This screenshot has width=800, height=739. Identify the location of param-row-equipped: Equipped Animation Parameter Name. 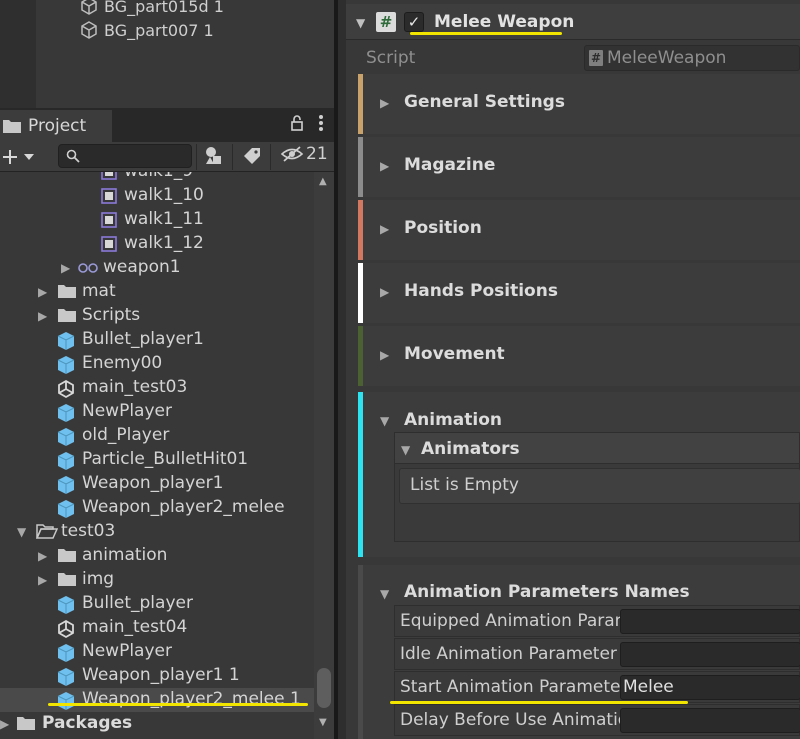
(597, 621).